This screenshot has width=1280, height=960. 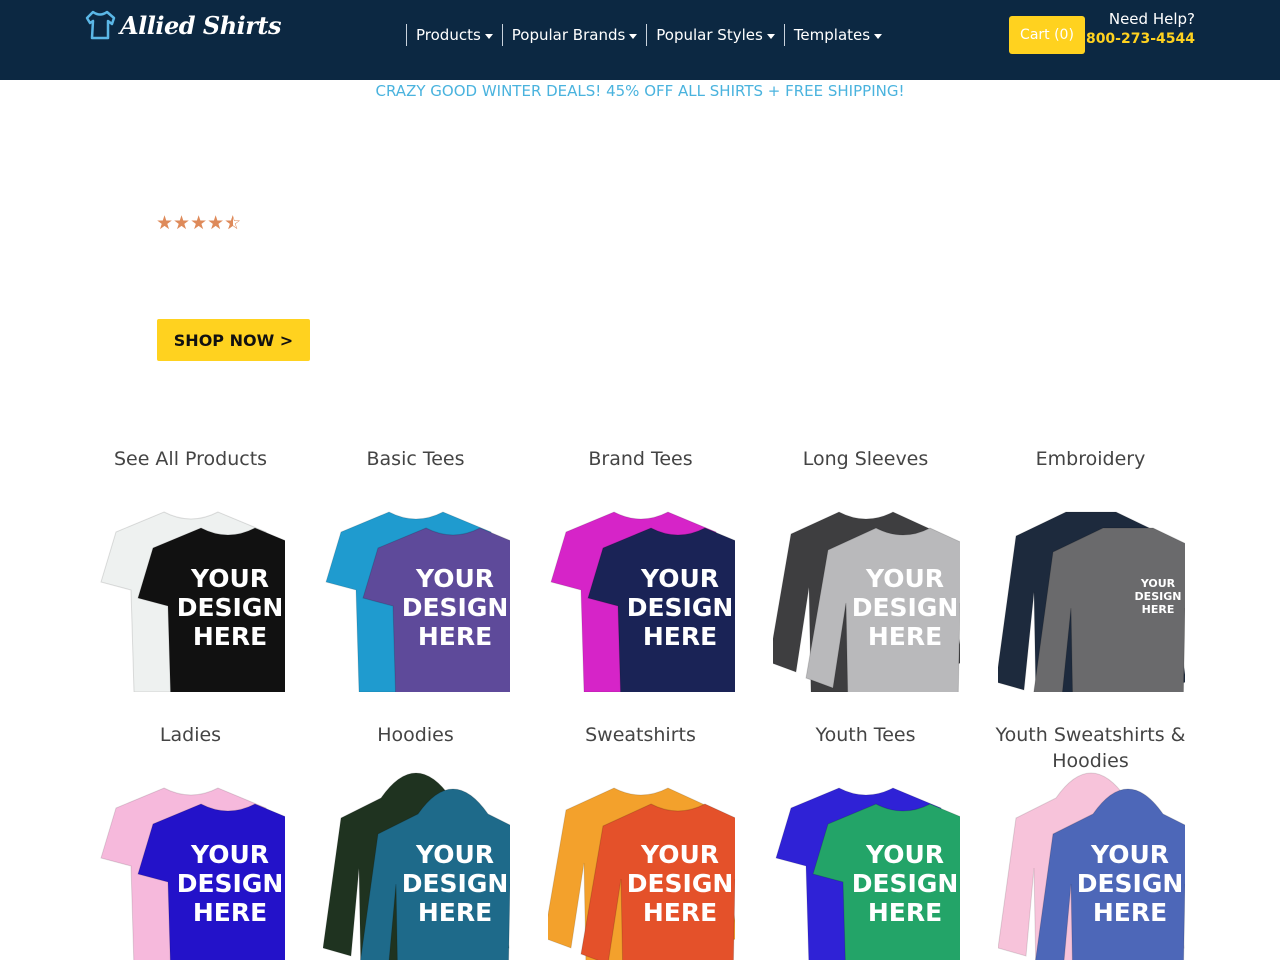 I want to click on nav-templates: Templates, so click(x=837, y=35).